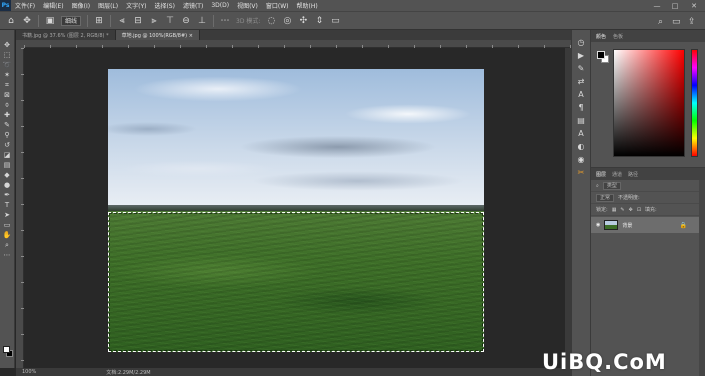  I want to click on 3d-roll-icon: ◎, so click(287, 21).